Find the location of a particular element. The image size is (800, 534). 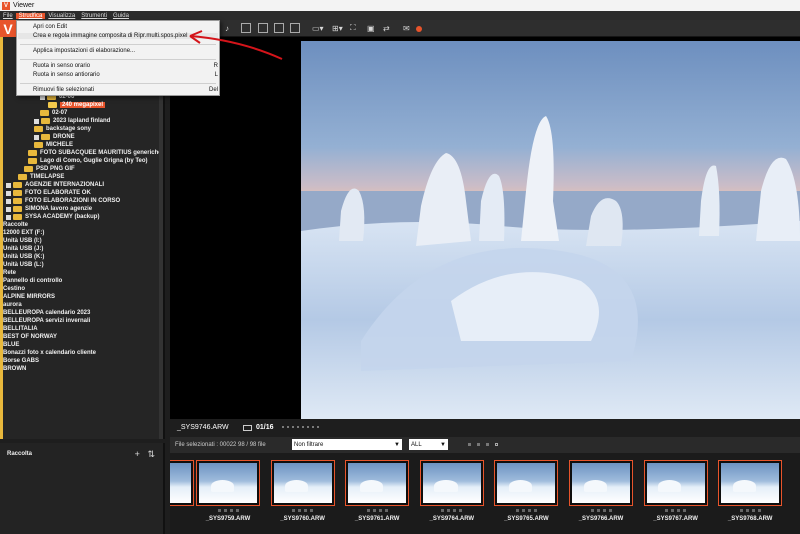

selection-count: File selezionati : 00022 98 / 98 file is located at coordinates (220, 445).